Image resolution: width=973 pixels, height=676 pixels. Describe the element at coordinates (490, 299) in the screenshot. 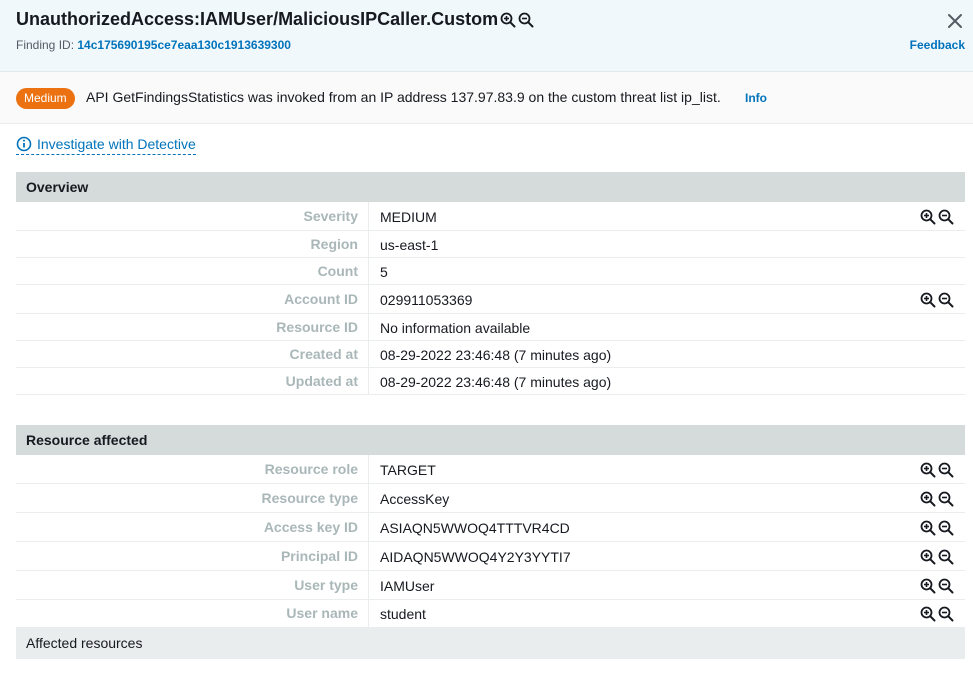

I see `table-row: Account ID 029911053369` at that location.